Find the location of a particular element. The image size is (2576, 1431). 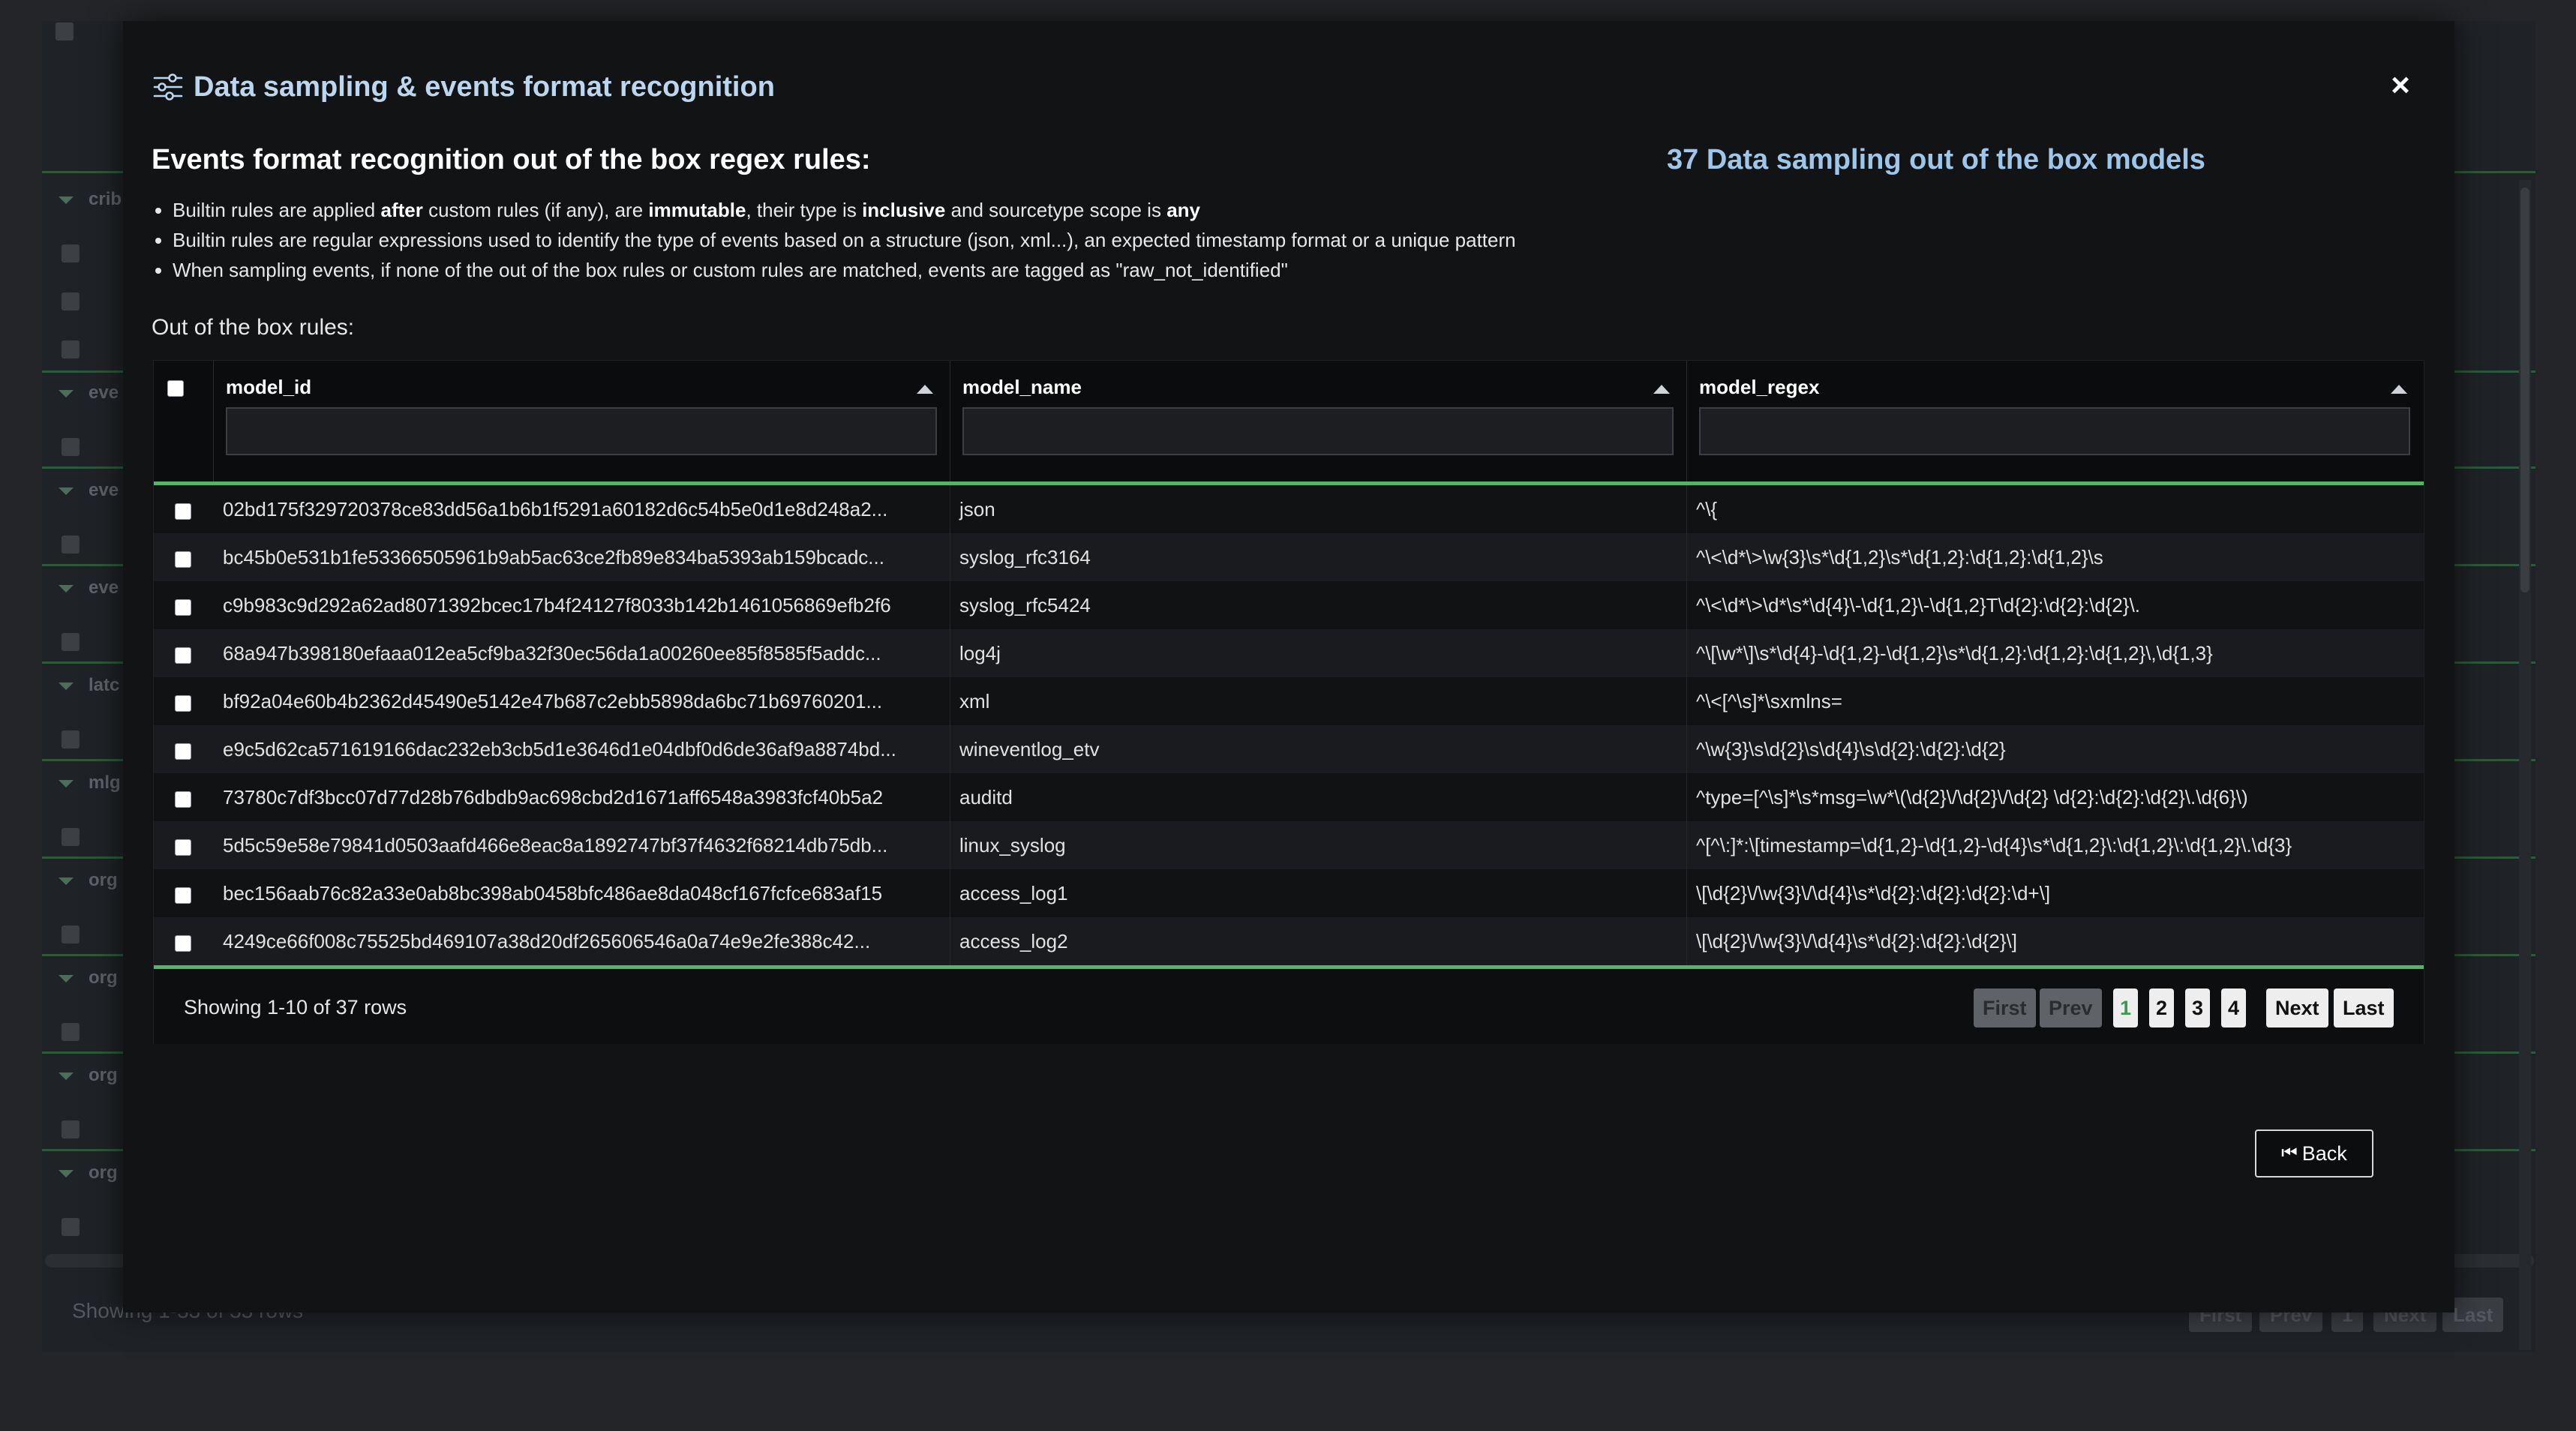

pagination-page-3: 3 is located at coordinates (2198, 1008).